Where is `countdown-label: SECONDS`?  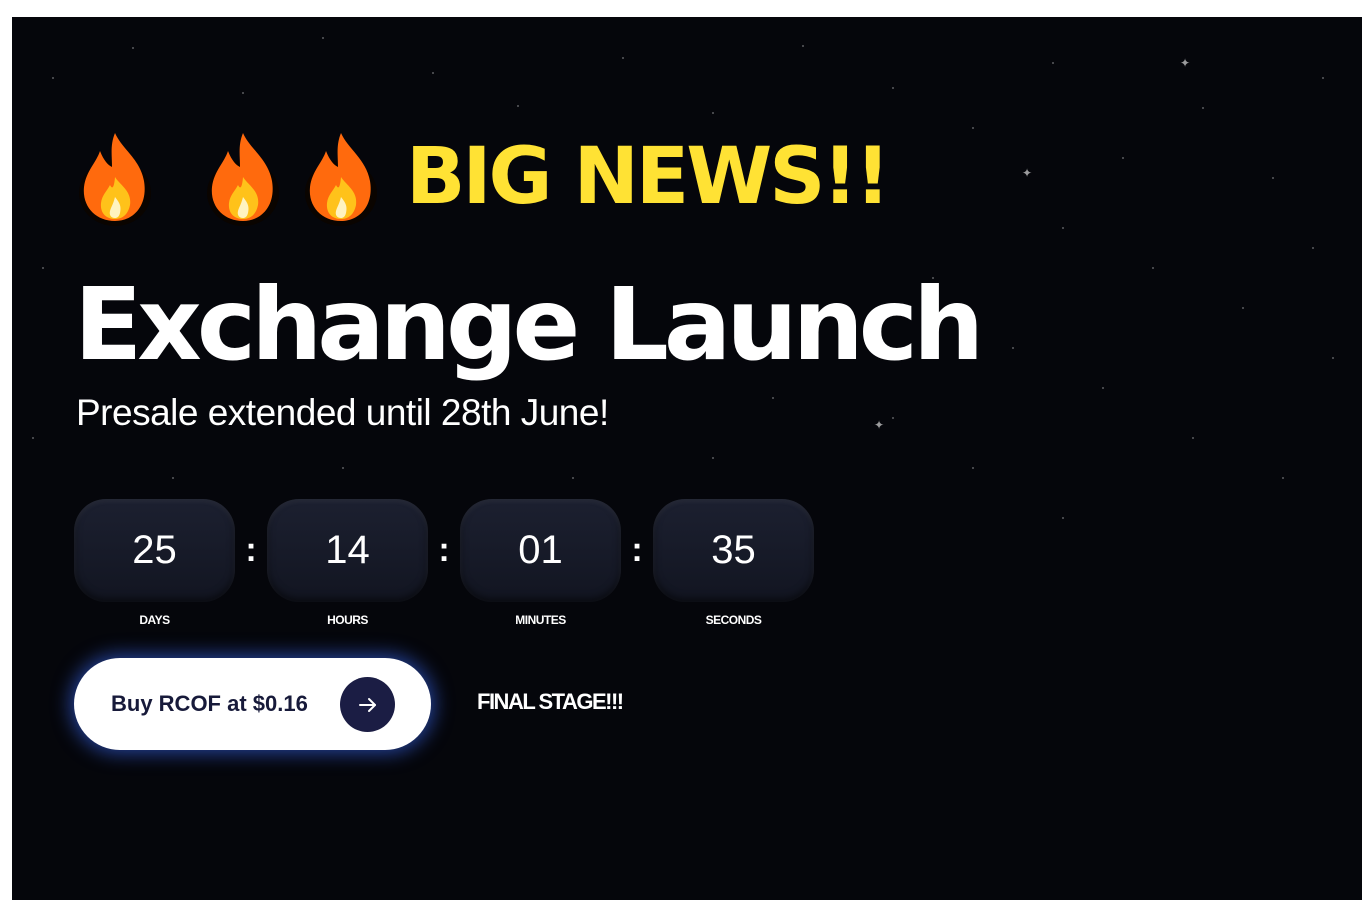 countdown-label: SECONDS is located at coordinates (733, 620).